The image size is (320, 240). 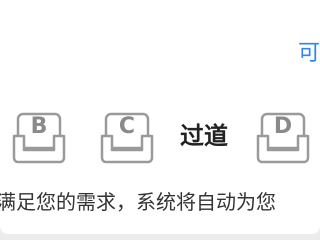 I want to click on seat-b-button: B, so click(x=39, y=140).